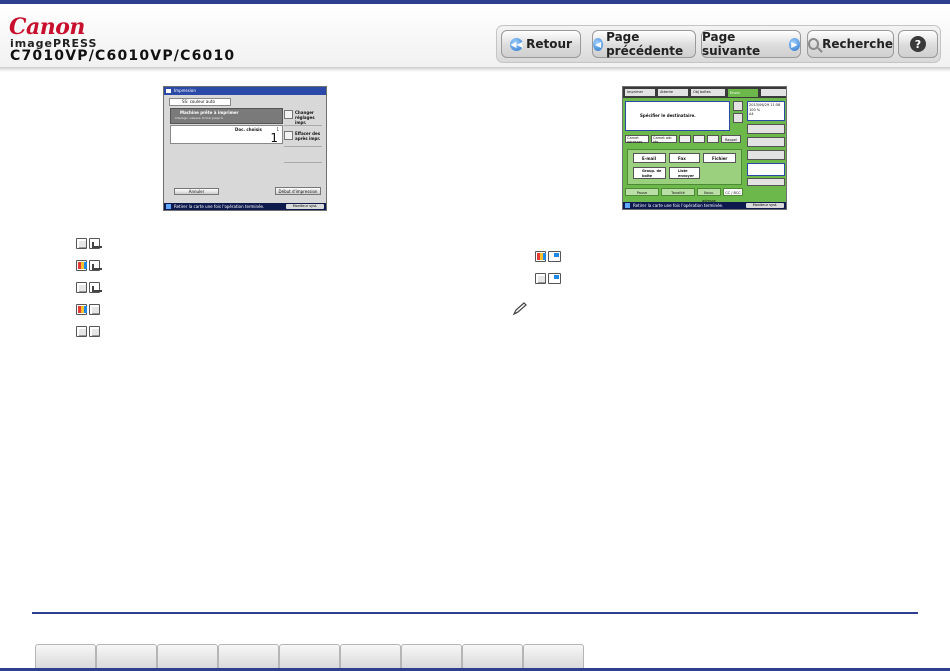 The height and width of the screenshot is (671, 950). I want to click on rewind-icon: ◀◀, so click(517, 44).